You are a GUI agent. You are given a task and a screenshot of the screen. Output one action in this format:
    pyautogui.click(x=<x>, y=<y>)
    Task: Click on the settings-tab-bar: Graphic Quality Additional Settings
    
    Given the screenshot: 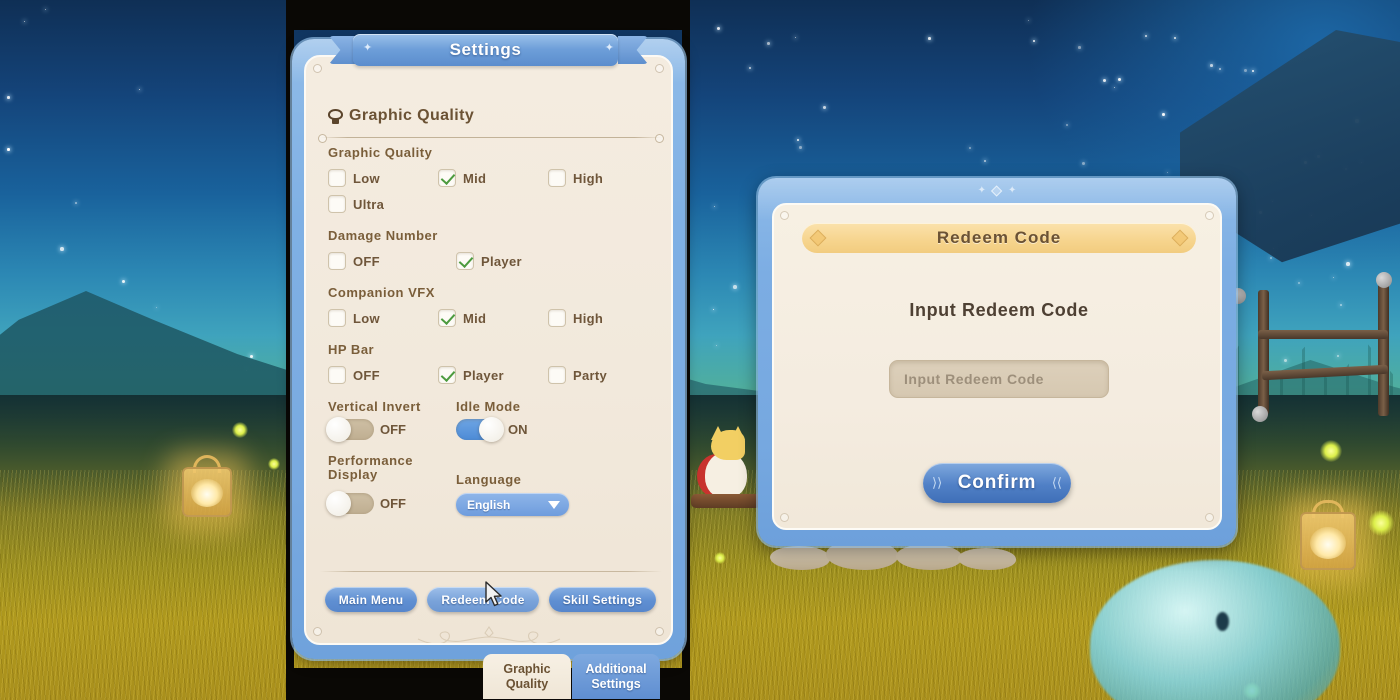 What is the action you would take?
    pyautogui.click(x=571, y=676)
    